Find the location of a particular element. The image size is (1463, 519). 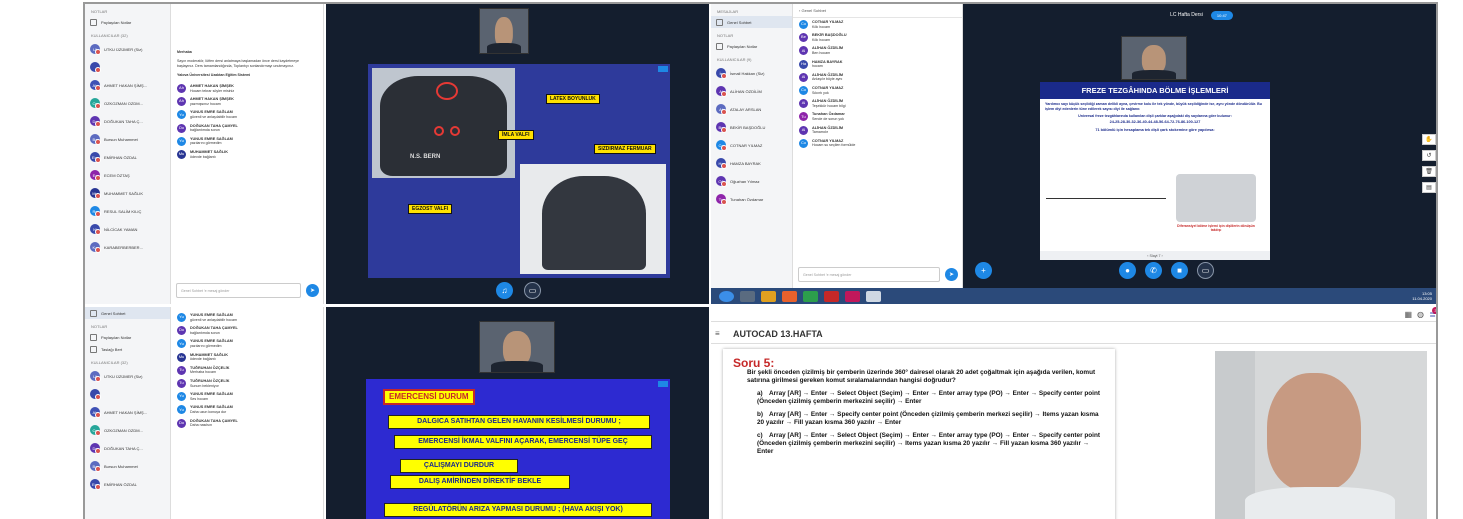

user-item: Be BEKİR BAŞDOĞLU is located at coordinates (751, 127).